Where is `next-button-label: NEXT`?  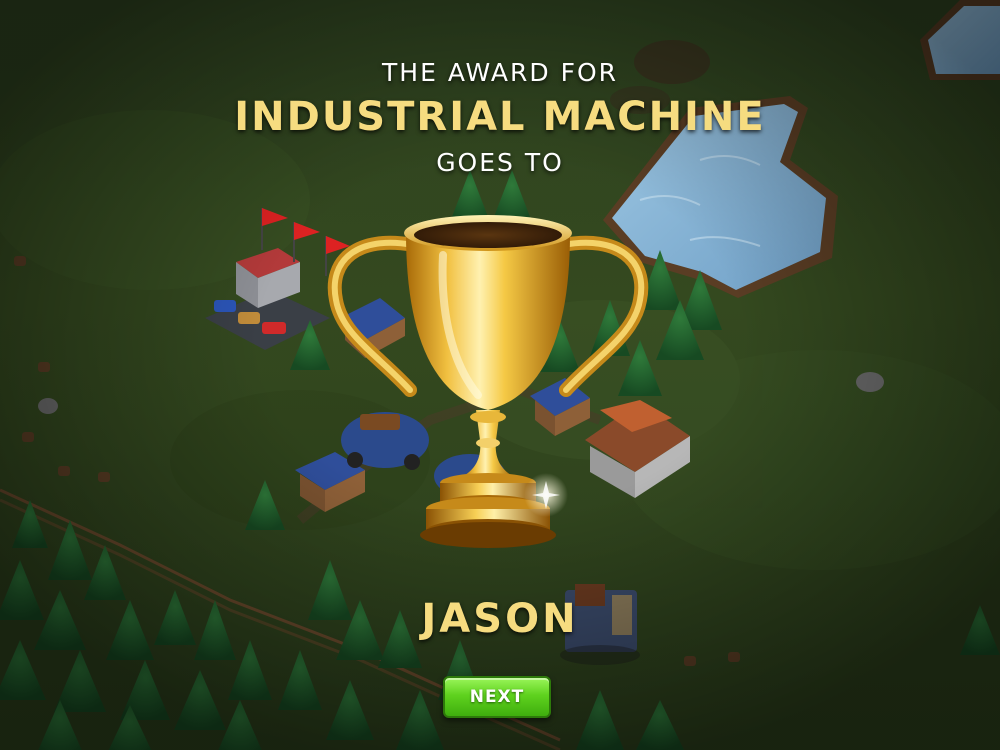
next-button-label: NEXT is located at coordinates (497, 697).